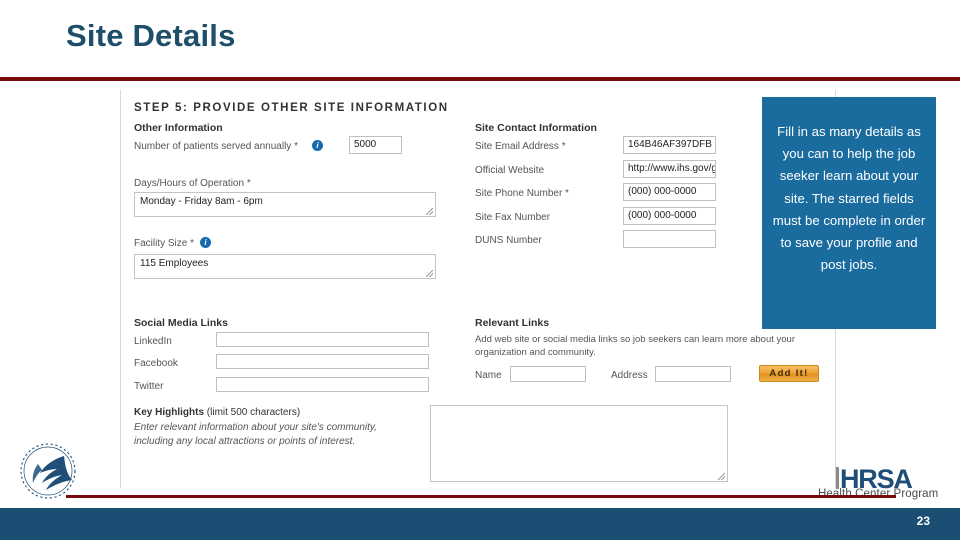 This screenshot has width=960, height=540. I want to click on add-it-button: Add It!, so click(789, 373).